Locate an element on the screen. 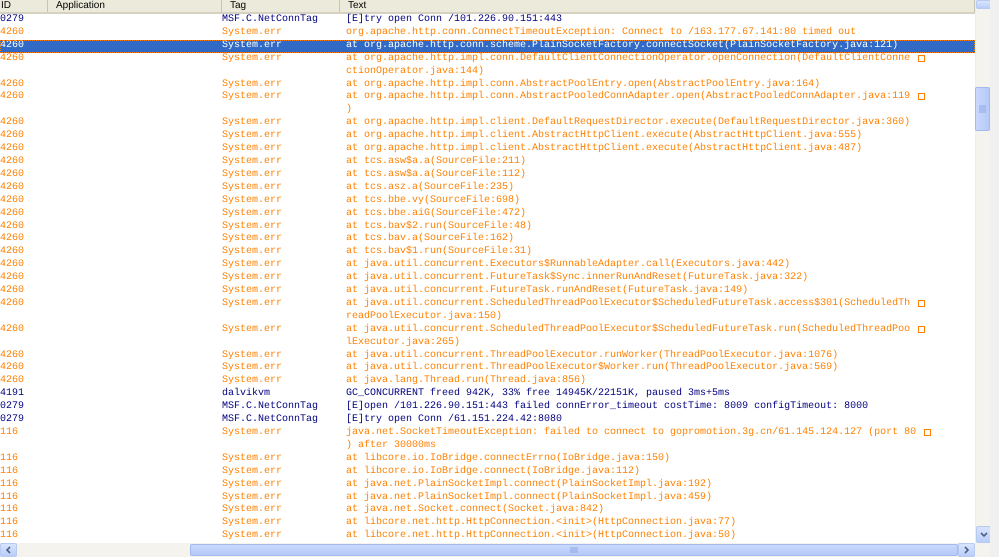 The height and width of the screenshot is (557, 999). scroll-down-button is located at coordinates (983, 534).